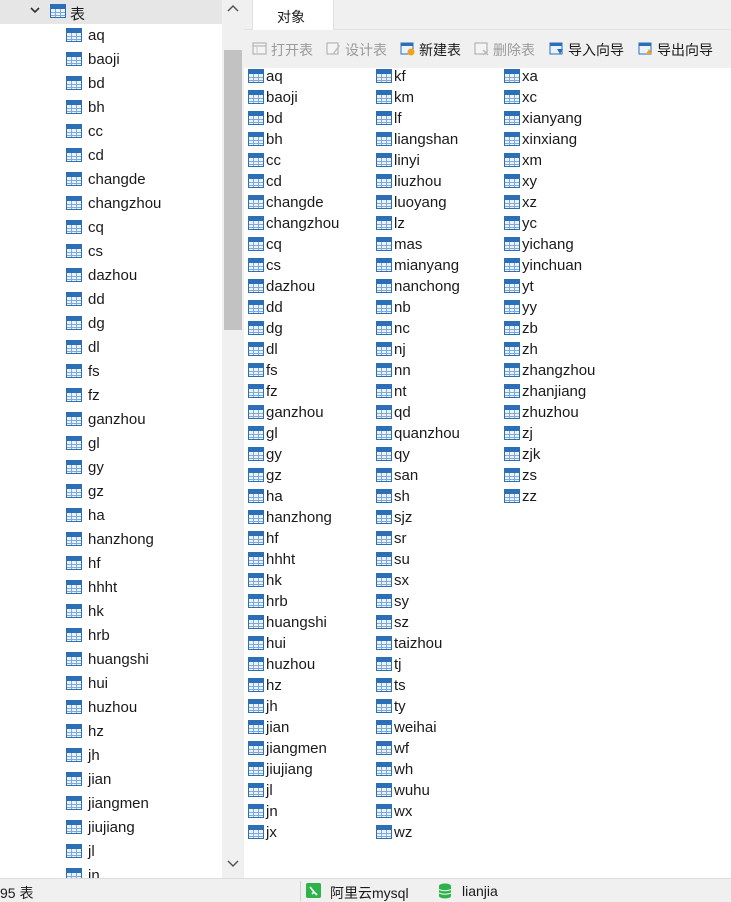 The image size is (731, 902). What do you see at coordinates (111, 300) in the screenshot?
I see `tree-table-item: dd` at bounding box center [111, 300].